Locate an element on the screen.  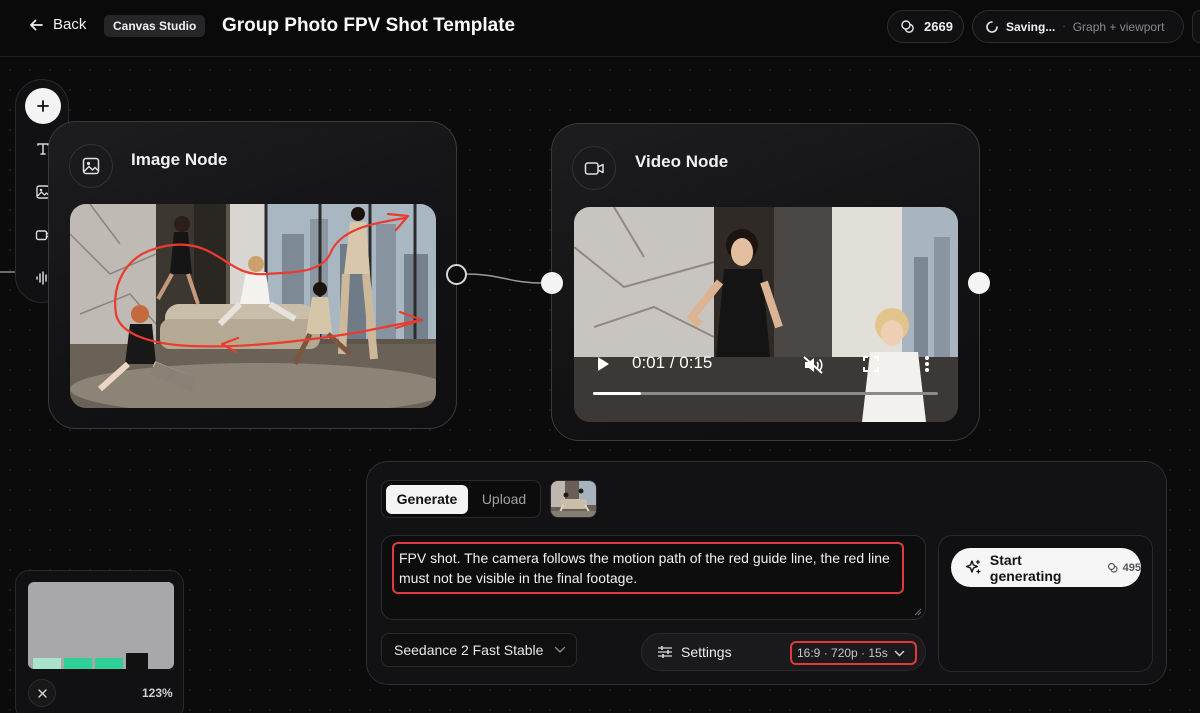
credits-badge: 2669 is located at coordinates (925, 26).